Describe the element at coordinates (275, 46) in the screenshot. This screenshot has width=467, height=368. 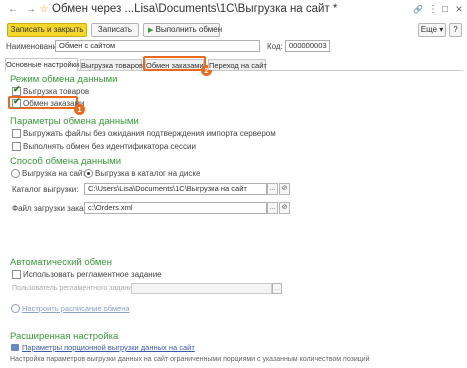
I see `code-label: Код:` at that location.